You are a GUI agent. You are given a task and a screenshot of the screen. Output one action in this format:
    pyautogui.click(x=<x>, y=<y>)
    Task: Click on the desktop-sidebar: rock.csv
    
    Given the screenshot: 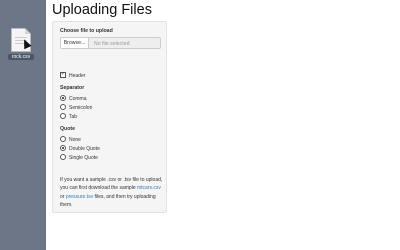 What is the action you would take?
    pyautogui.click(x=23, y=125)
    